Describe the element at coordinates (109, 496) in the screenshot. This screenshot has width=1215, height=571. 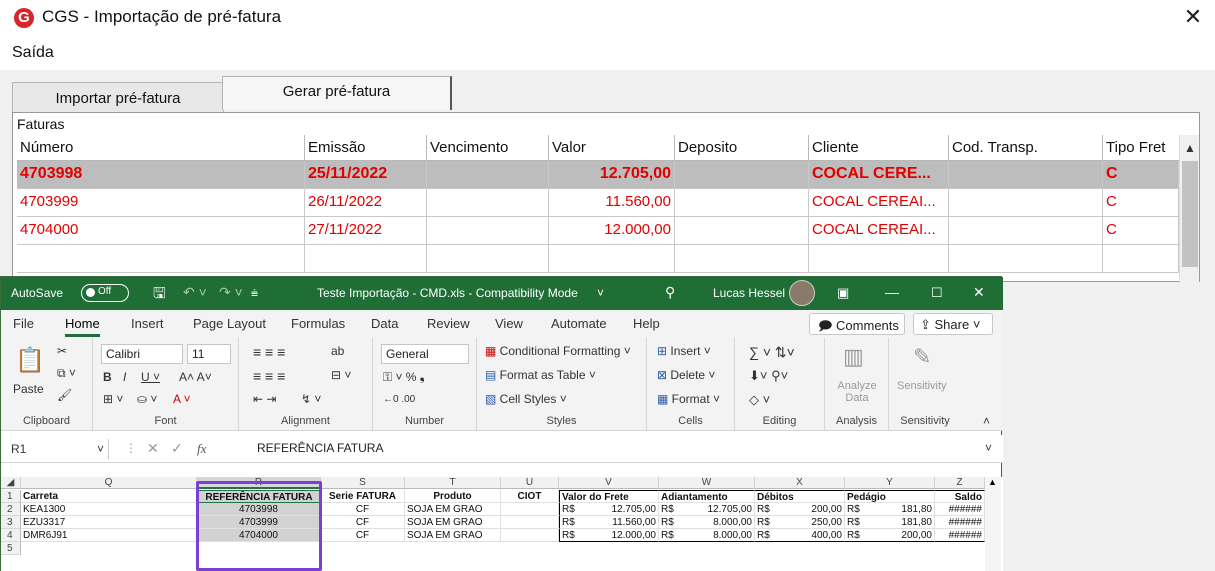
I see `cell-header-carreta: Carreta` at that location.